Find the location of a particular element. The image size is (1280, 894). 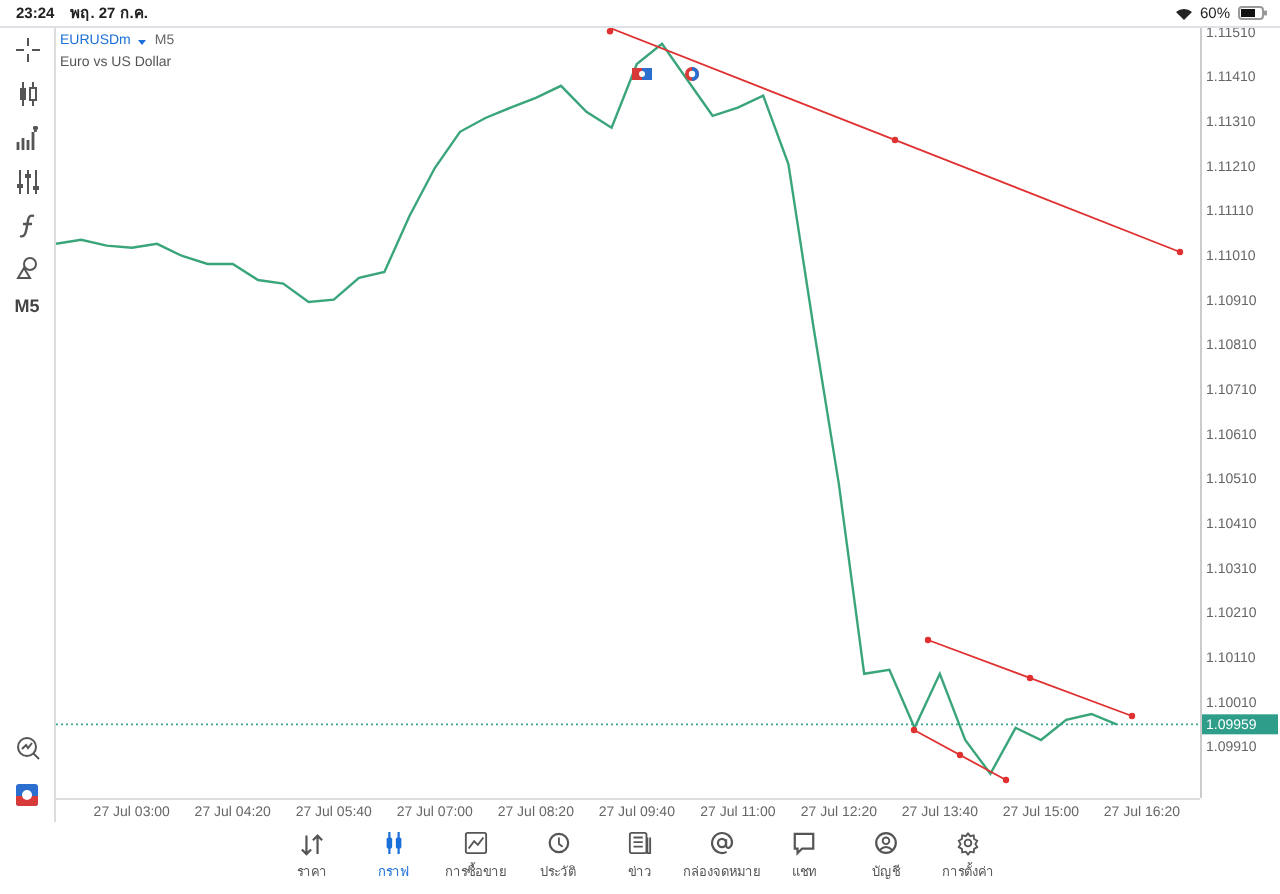

person-icon is located at coordinates (886, 843).